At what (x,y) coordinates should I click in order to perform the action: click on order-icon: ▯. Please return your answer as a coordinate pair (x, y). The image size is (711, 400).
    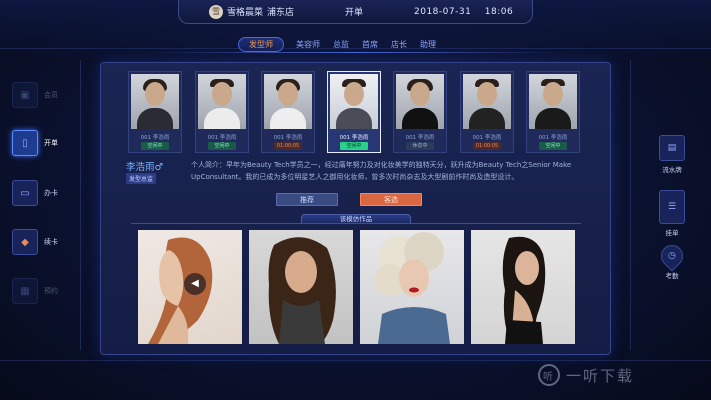
    Looking at the image, I should click on (25, 143).